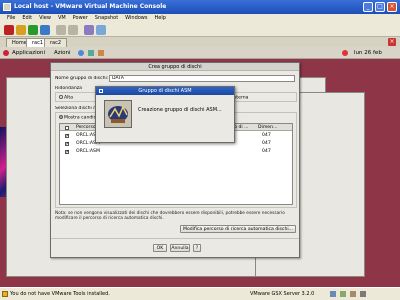 The width and height of the screenshot is (400, 300). Describe the element at coordinates (282, 294) in the screenshot. I see `server-version: VMware GSX Server 3.2.0` at that location.